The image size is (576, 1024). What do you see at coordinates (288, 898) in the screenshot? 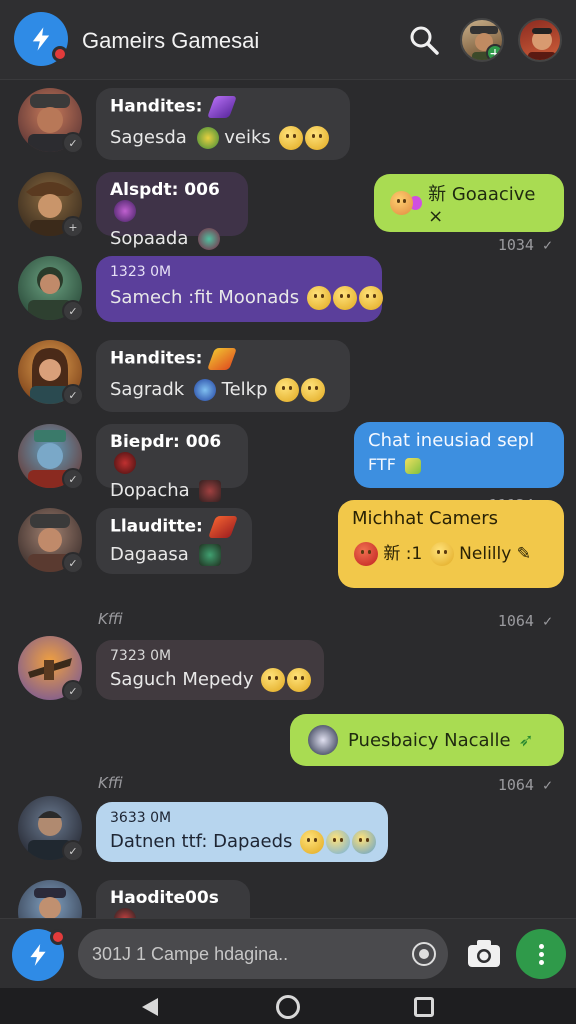
I see `message-row: Haodite00s` at bounding box center [288, 898].